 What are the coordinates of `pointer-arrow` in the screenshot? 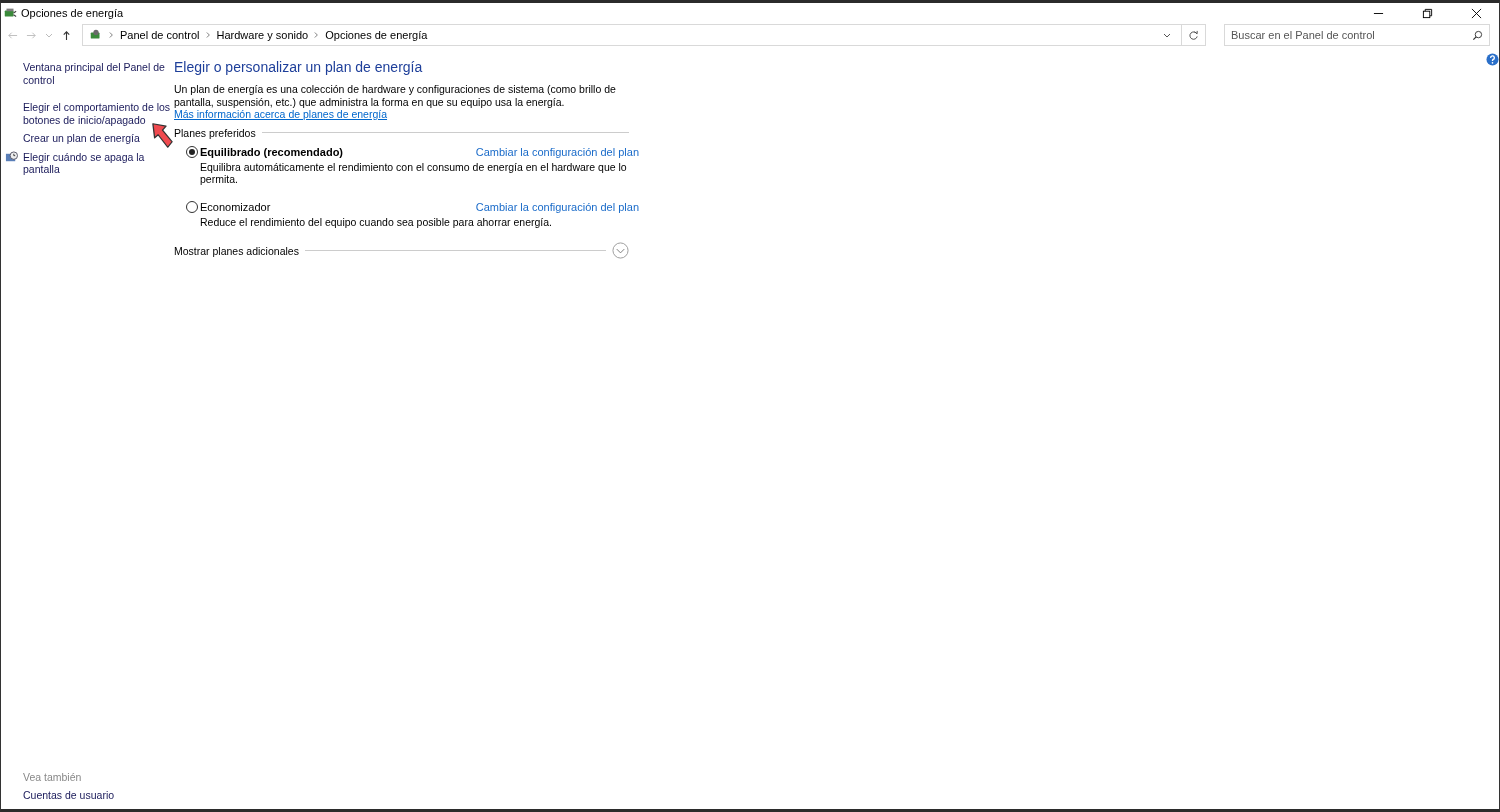 It's located at (162, 135).